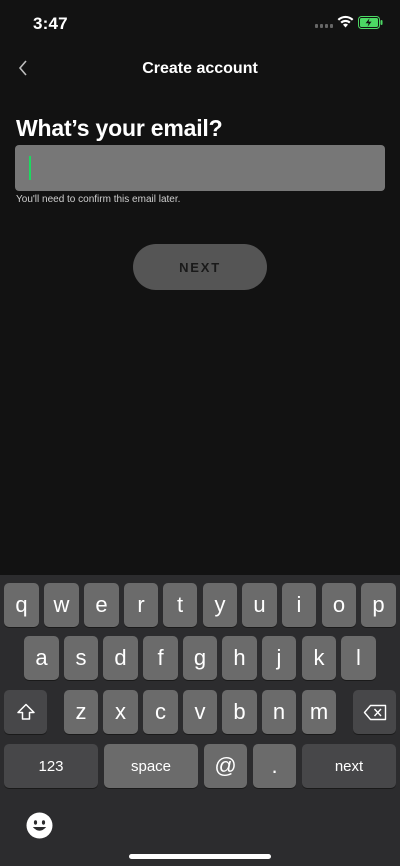 This screenshot has height=866, width=400. Describe the element at coordinates (279, 658) in the screenshot. I see `key-j: j` at that location.